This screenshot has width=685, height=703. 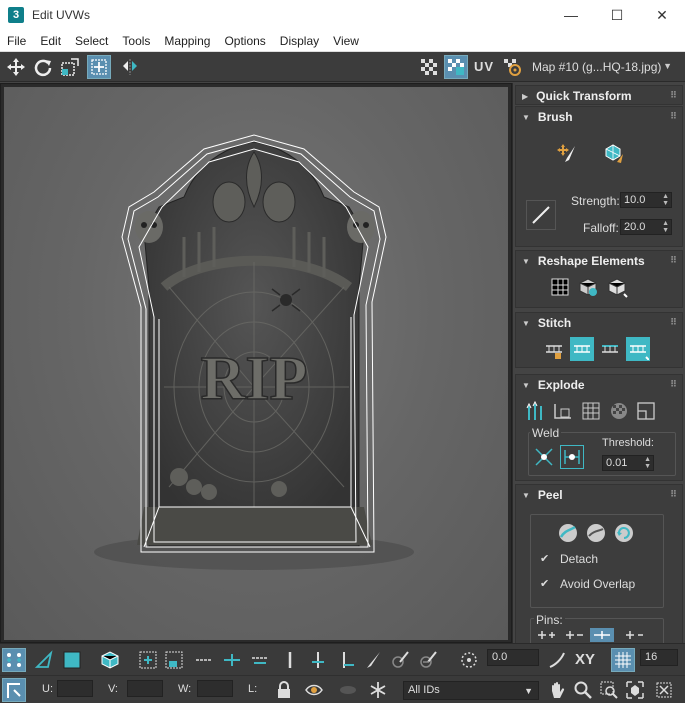 What do you see at coordinates (635, 690) in the screenshot?
I see `zoom-extents-icon` at bounding box center [635, 690].